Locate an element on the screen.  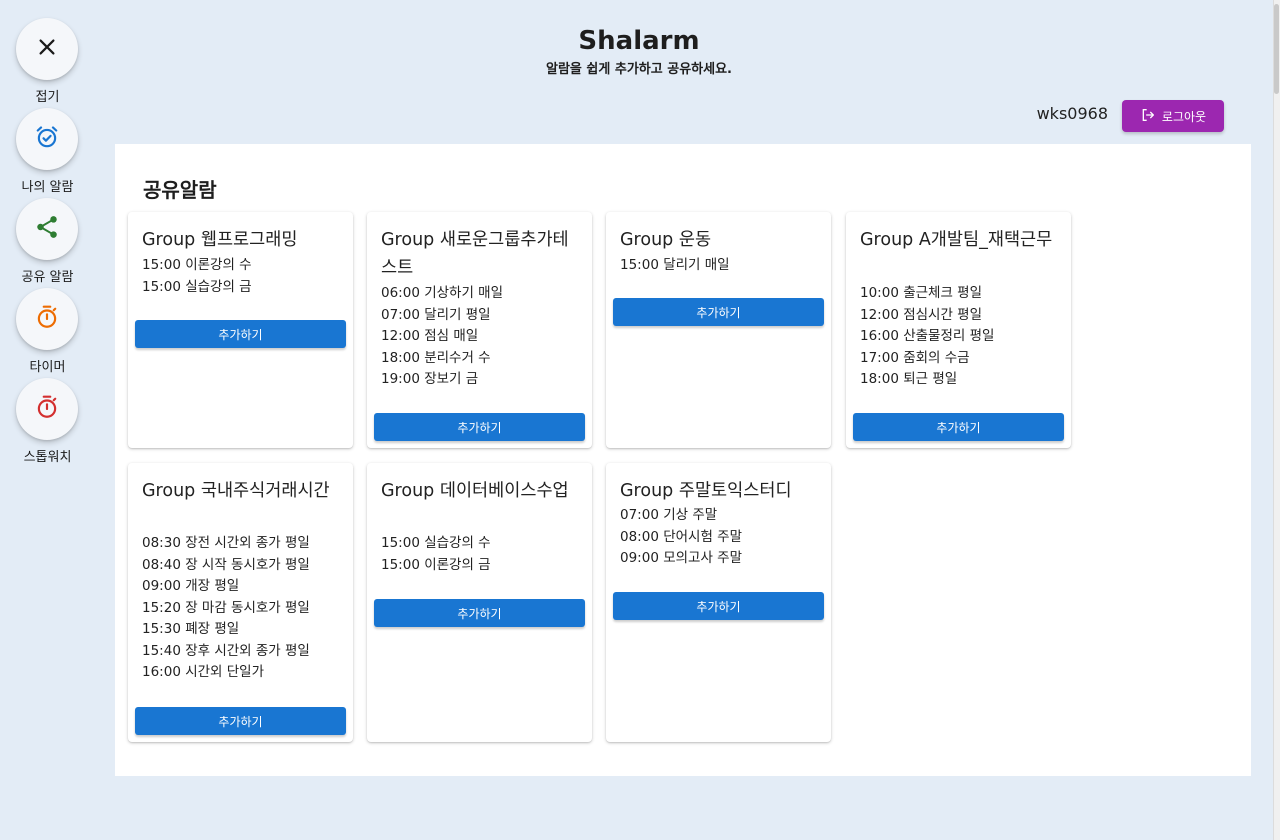
alarm-item: 15:30 폐장 평일 is located at coordinates (191, 629).